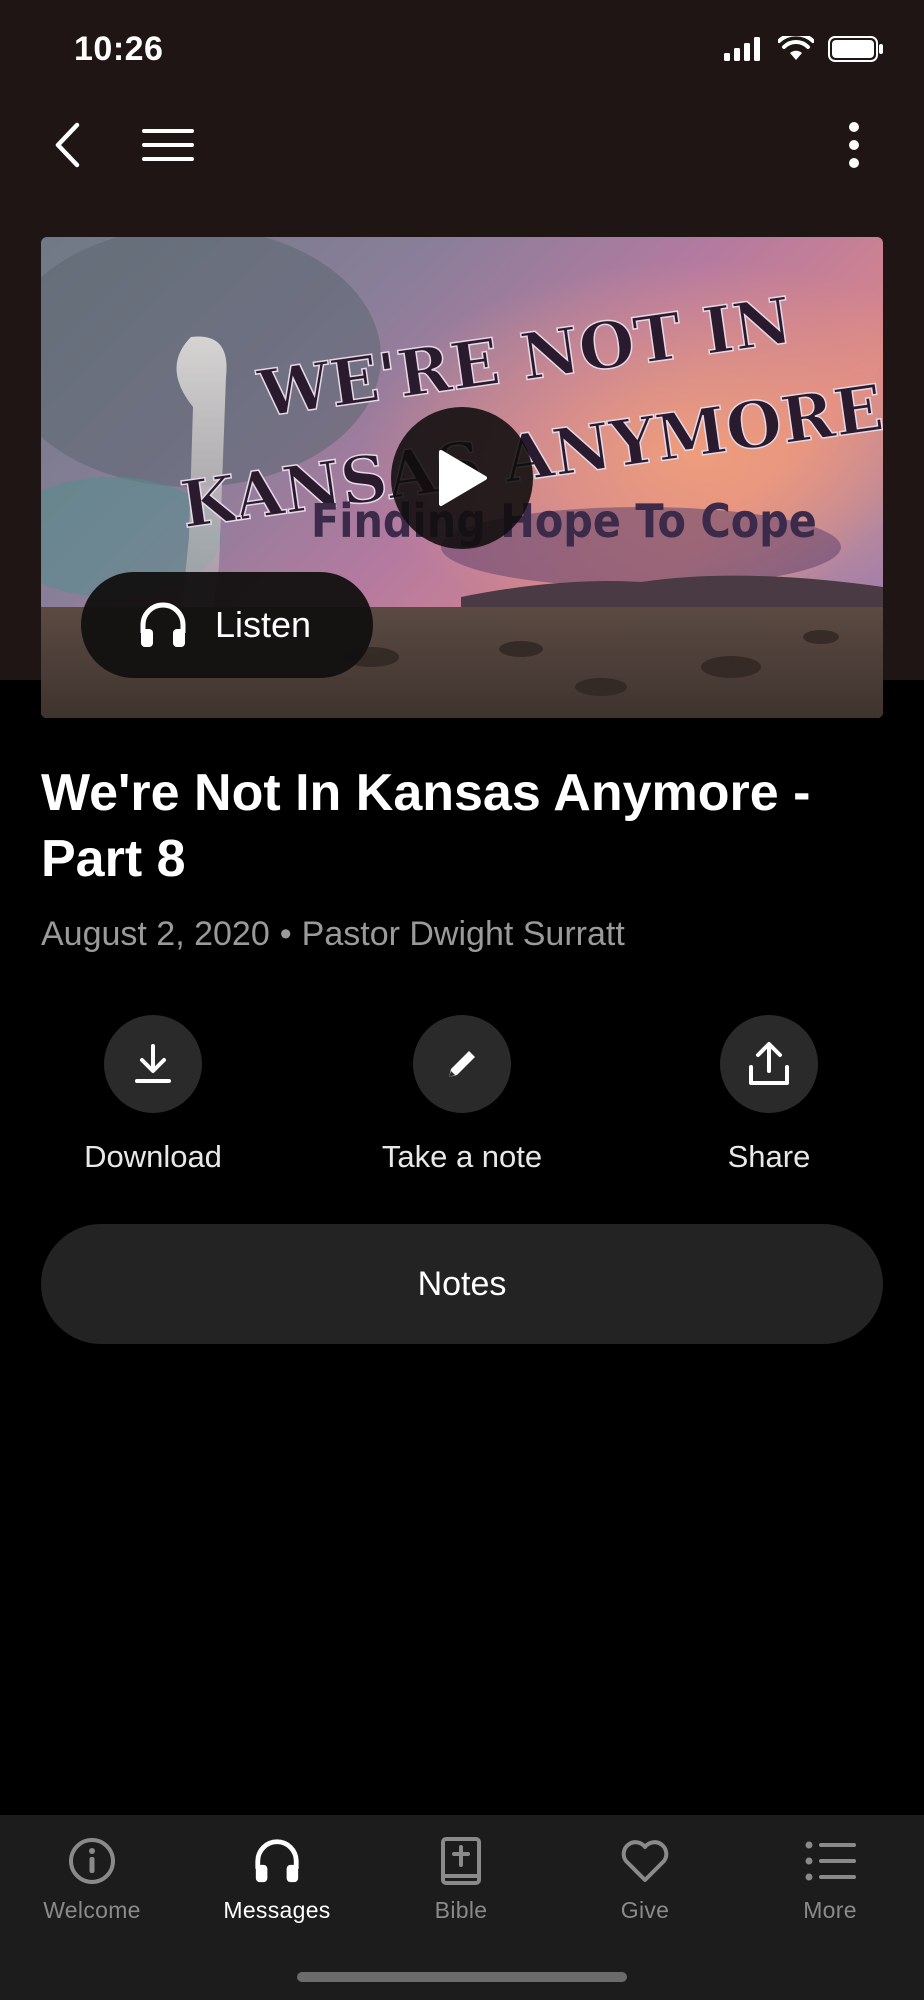  Describe the element at coordinates (830, 1861) in the screenshot. I see `list-icon` at that location.